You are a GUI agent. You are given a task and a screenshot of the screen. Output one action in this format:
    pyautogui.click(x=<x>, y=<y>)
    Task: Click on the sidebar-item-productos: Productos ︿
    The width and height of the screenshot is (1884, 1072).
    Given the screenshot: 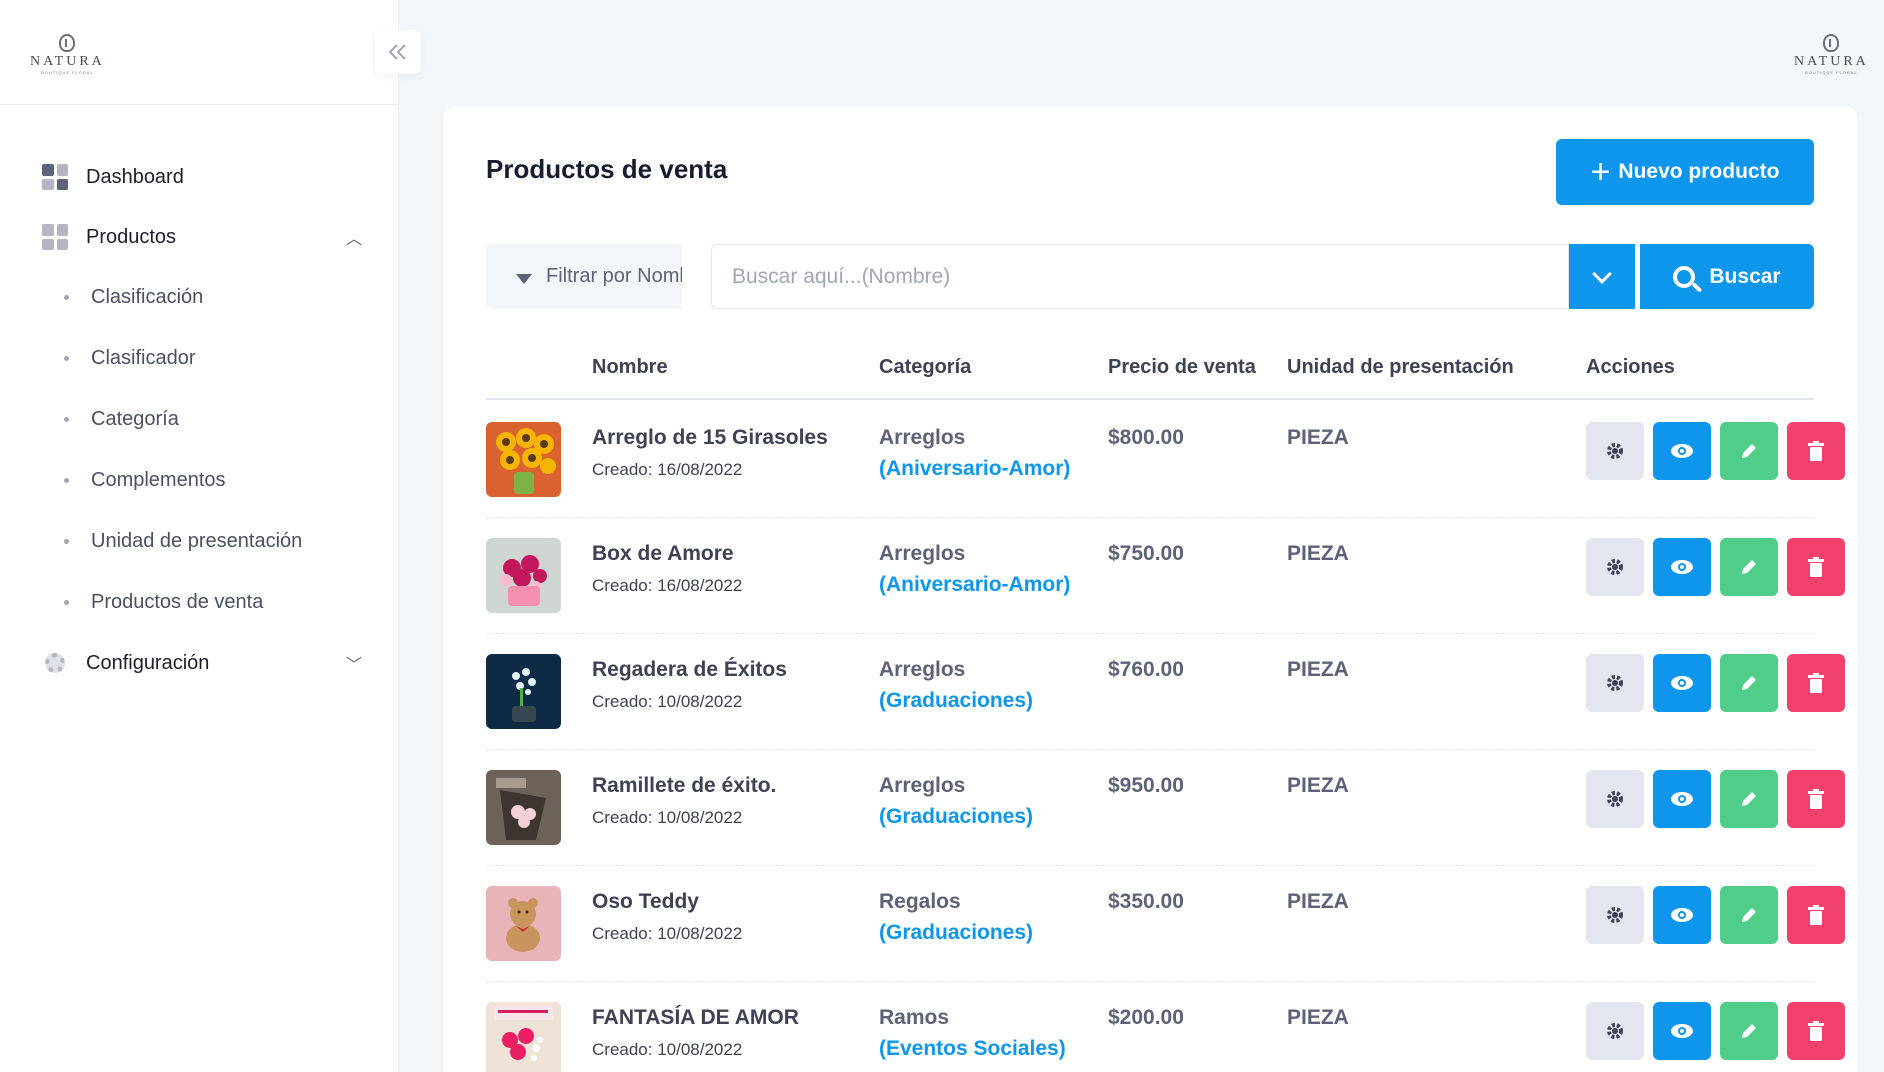 What is the action you would take?
    pyautogui.click(x=199, y=237)
    